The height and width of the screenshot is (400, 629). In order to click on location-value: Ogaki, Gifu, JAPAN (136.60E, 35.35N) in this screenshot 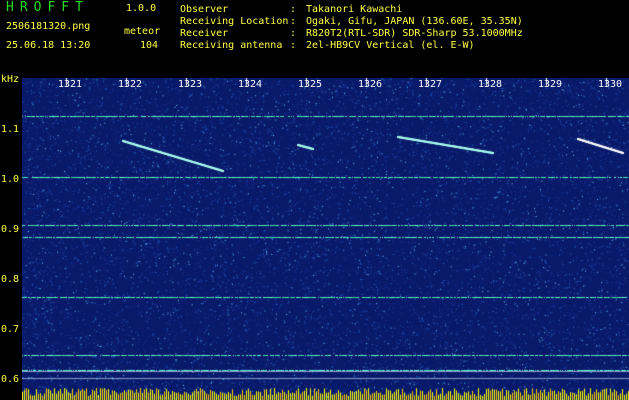, I will do `click(414, 21)`.